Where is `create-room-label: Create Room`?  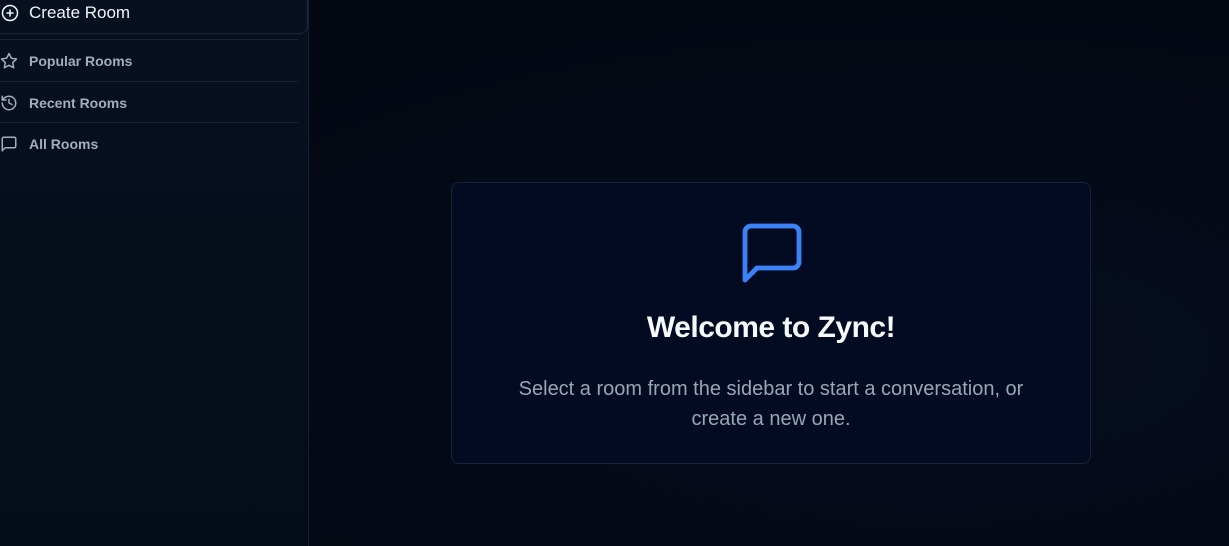
create-room-label: Create Room is located at coordinates (80, 12).